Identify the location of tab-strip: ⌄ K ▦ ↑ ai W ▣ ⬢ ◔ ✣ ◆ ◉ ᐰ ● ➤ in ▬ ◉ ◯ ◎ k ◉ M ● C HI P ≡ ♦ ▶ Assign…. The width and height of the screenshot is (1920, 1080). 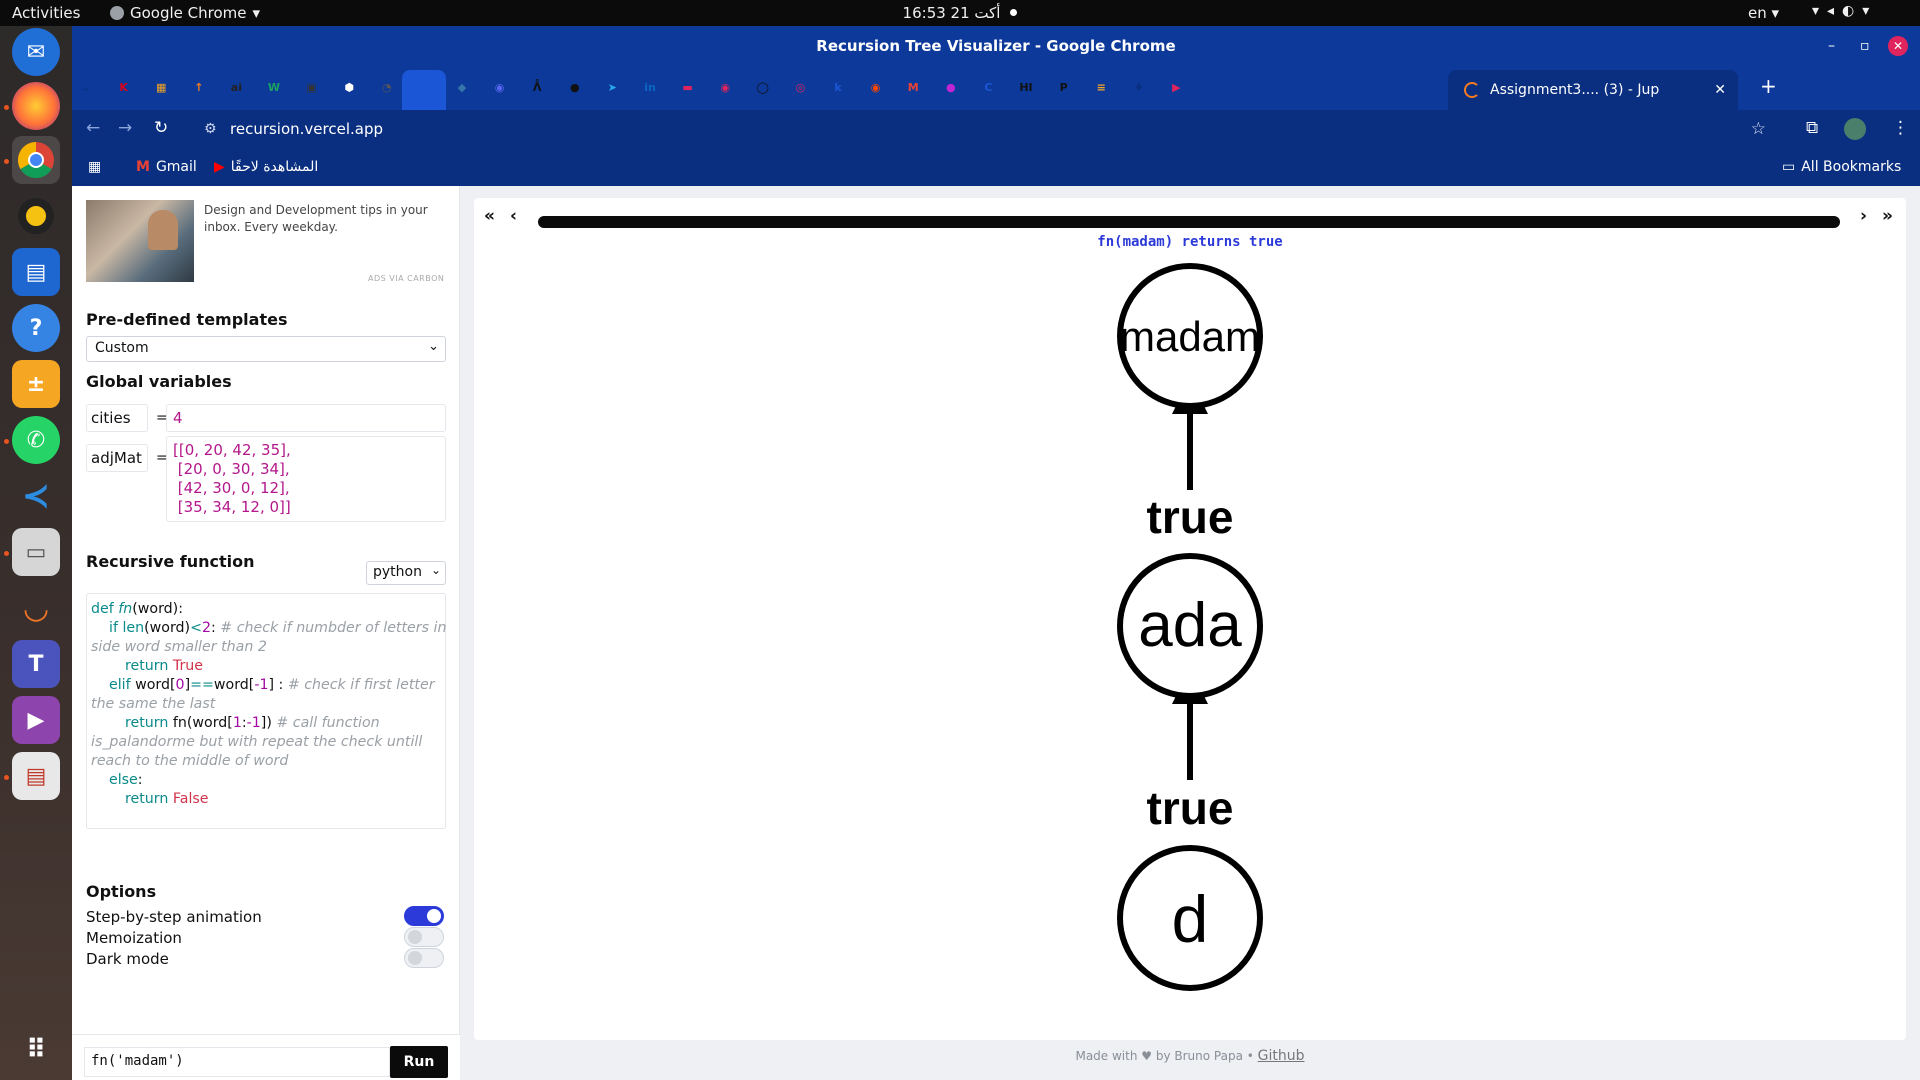
(996, 88).